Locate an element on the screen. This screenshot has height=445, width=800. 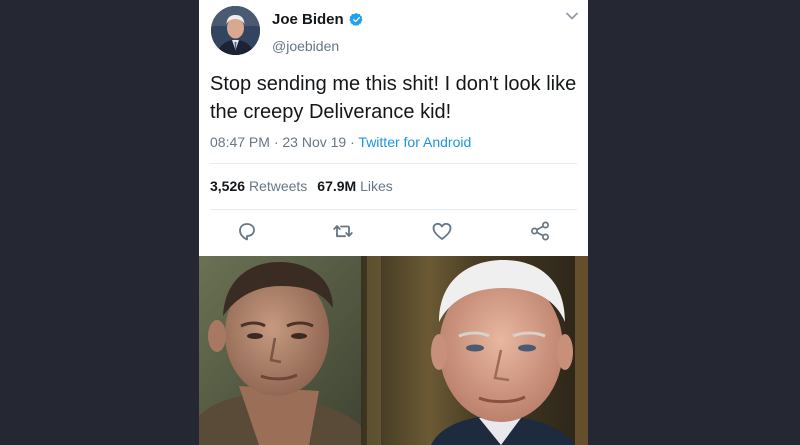
tweet-date: 23 Nov 19 is located at coordinates (314, 142).